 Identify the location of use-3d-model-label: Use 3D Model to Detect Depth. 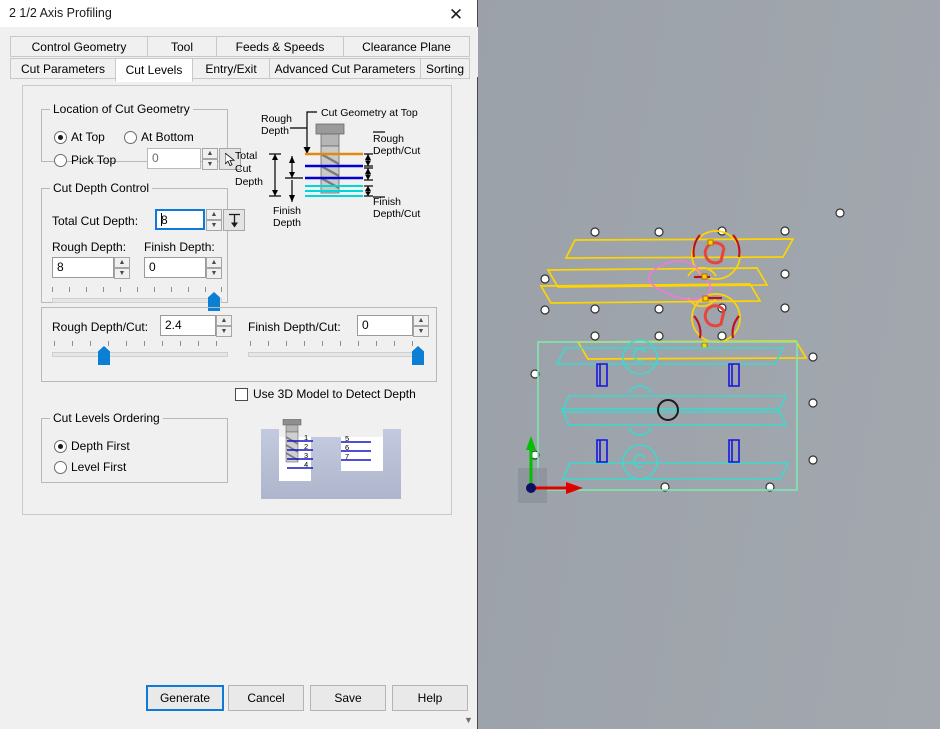
(334, 394).